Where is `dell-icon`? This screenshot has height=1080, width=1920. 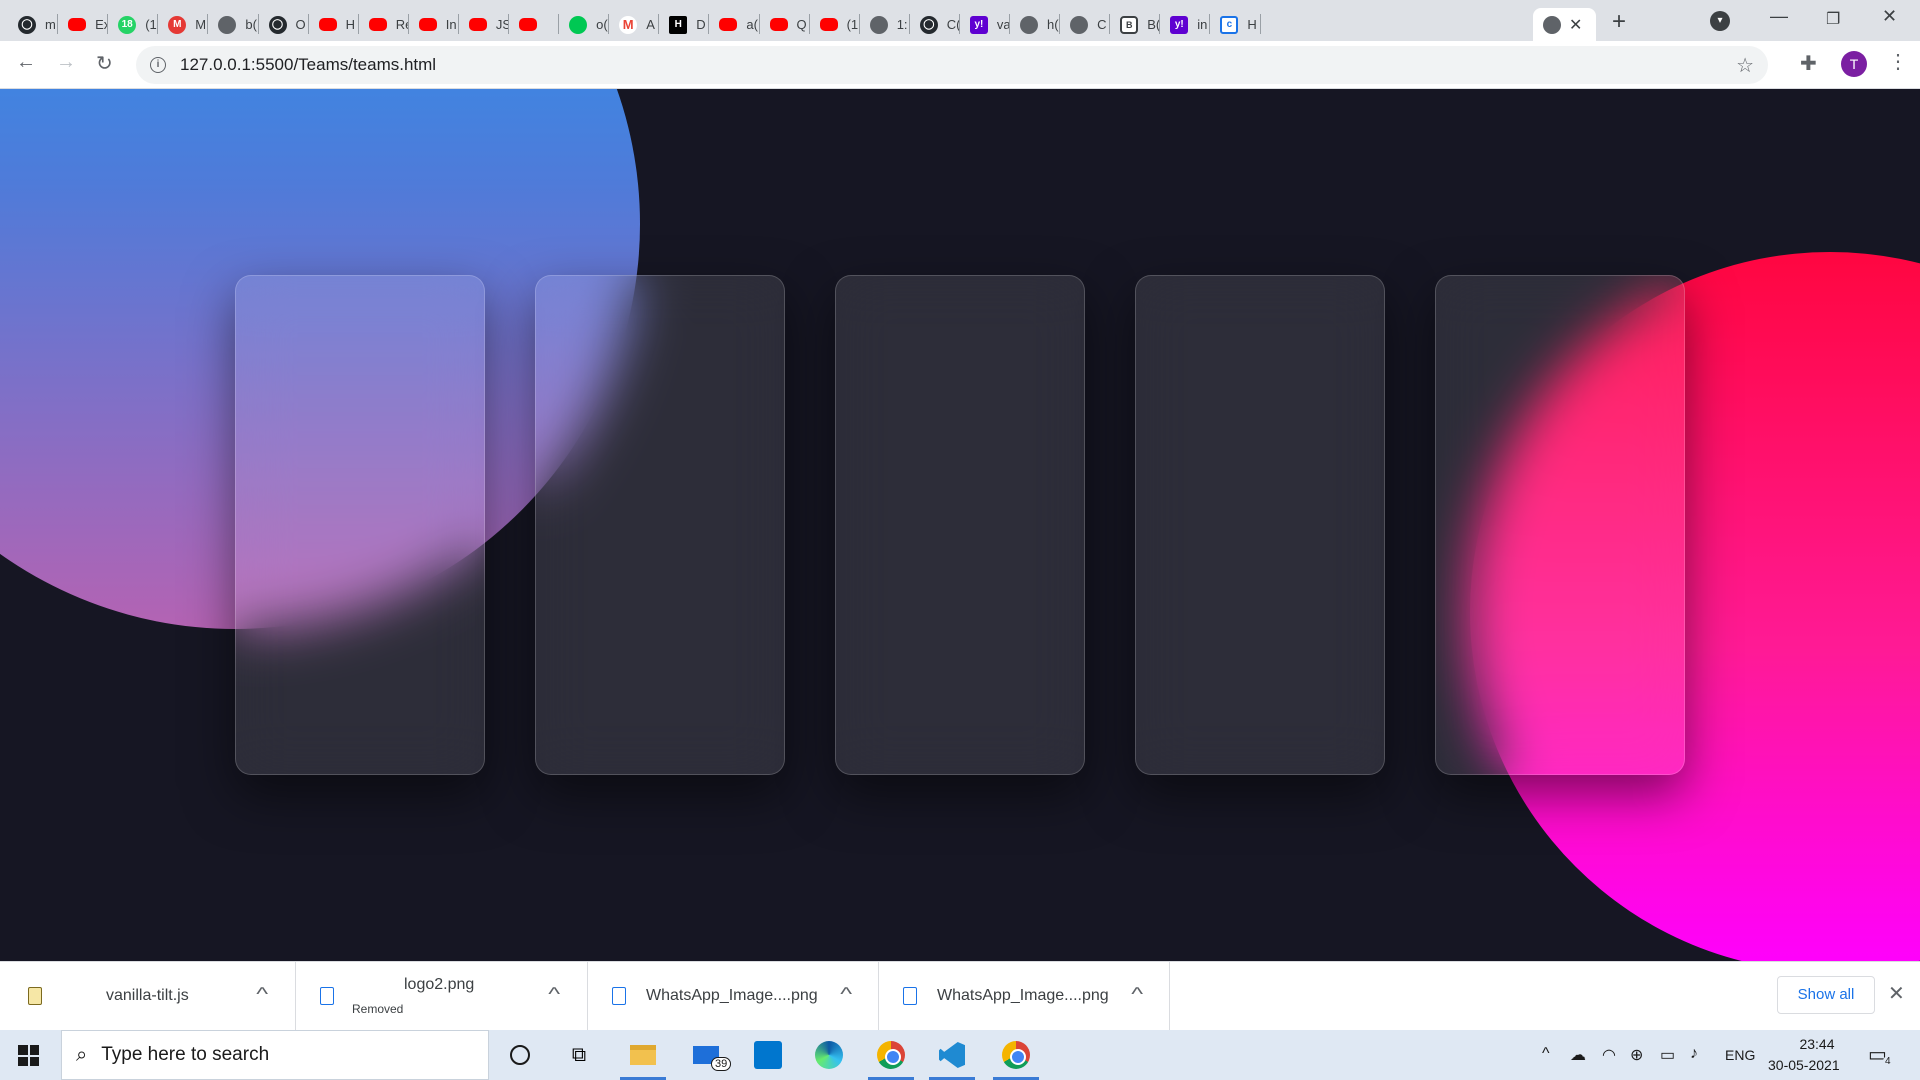 dell-icon is located at coordinates (768, 1055).